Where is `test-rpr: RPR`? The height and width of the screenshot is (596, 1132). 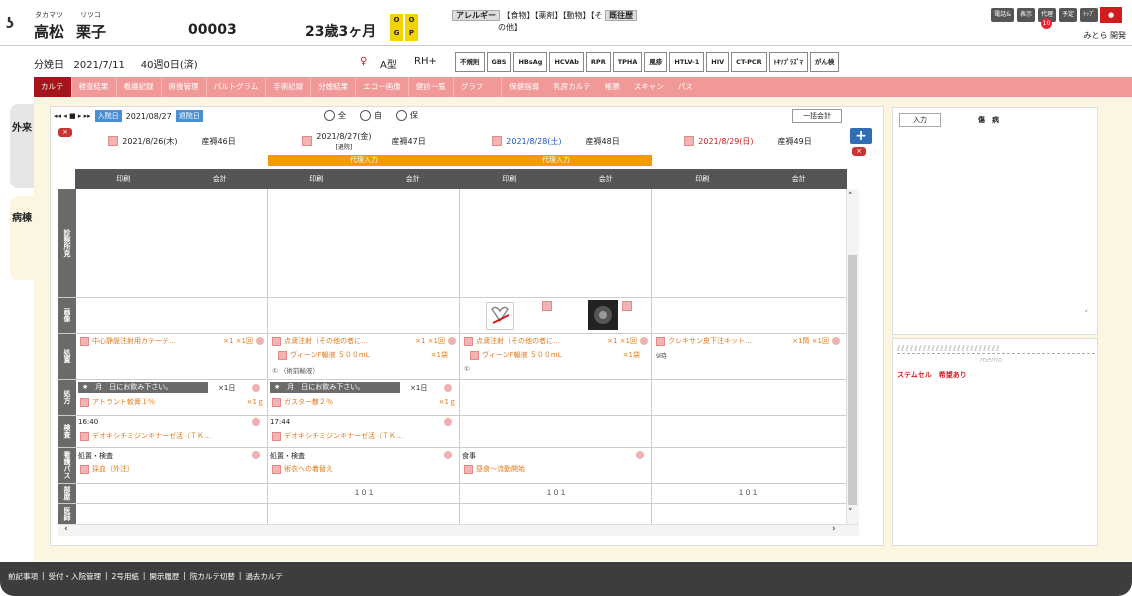
test-rpr: RPR is located at coordinates (598, 62).